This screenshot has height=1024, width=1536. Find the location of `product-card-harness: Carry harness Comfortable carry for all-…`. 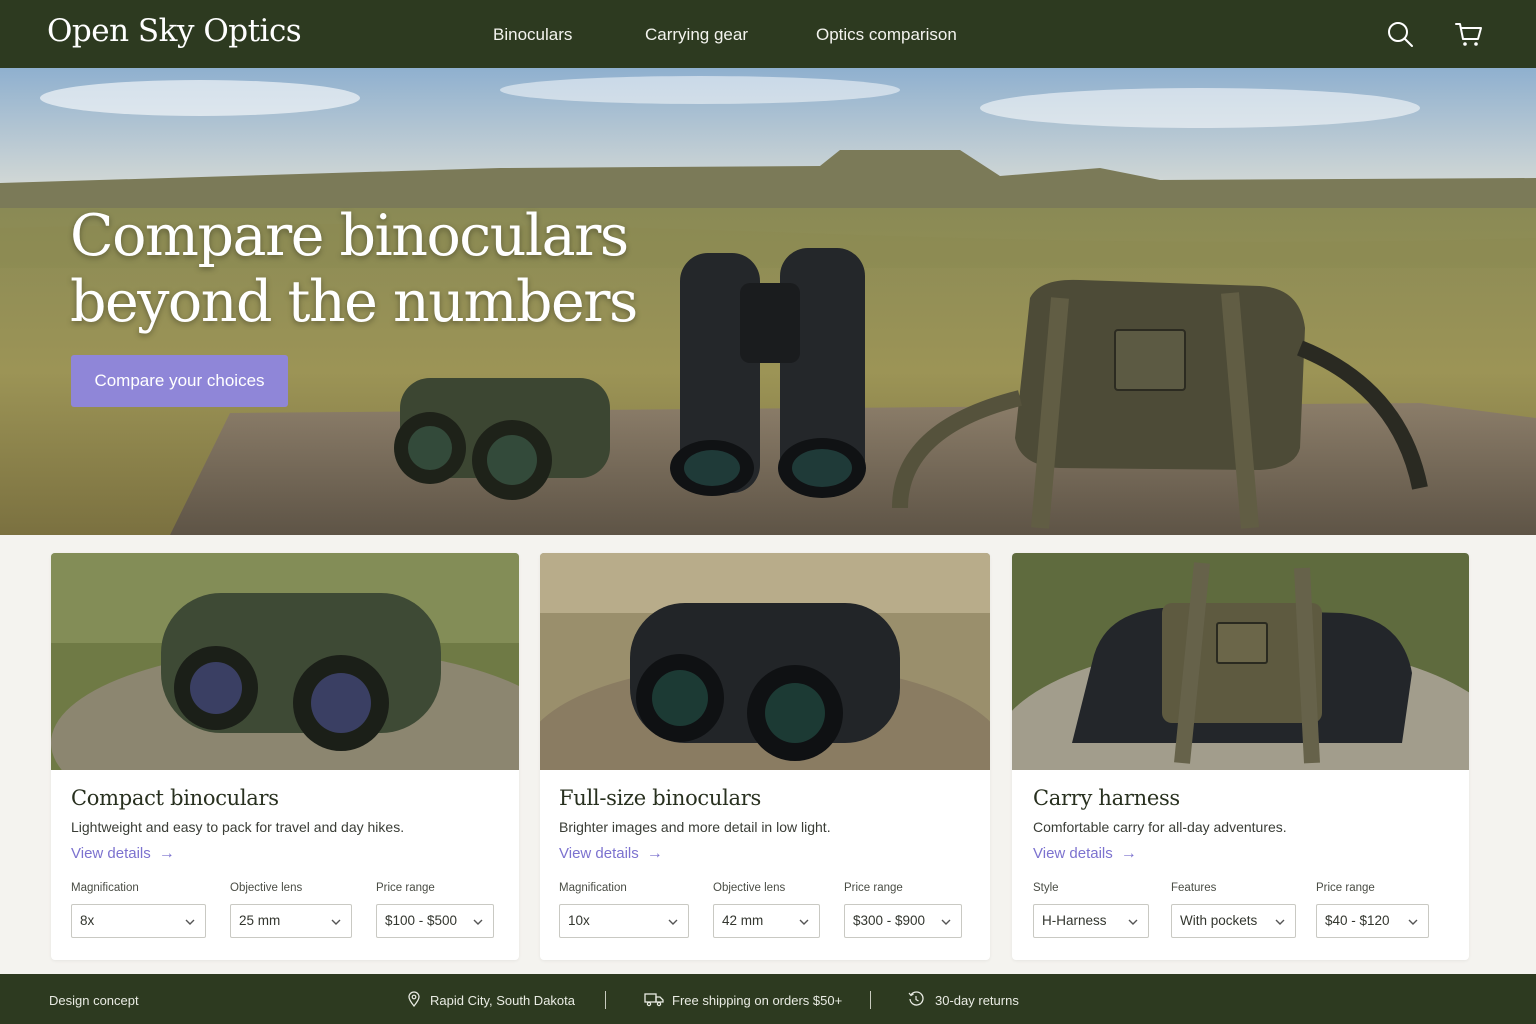

product-card-harness: Carry harness Comfortable carry for all-… is located at coordinates (1240, 756).